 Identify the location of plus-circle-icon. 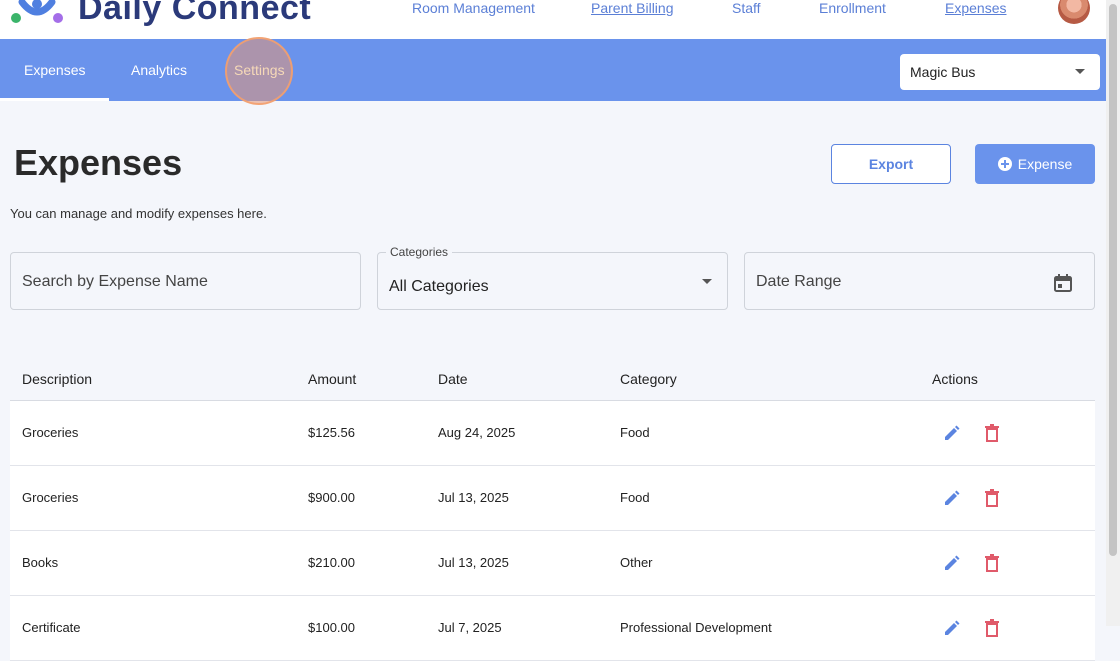
(1004, 164).